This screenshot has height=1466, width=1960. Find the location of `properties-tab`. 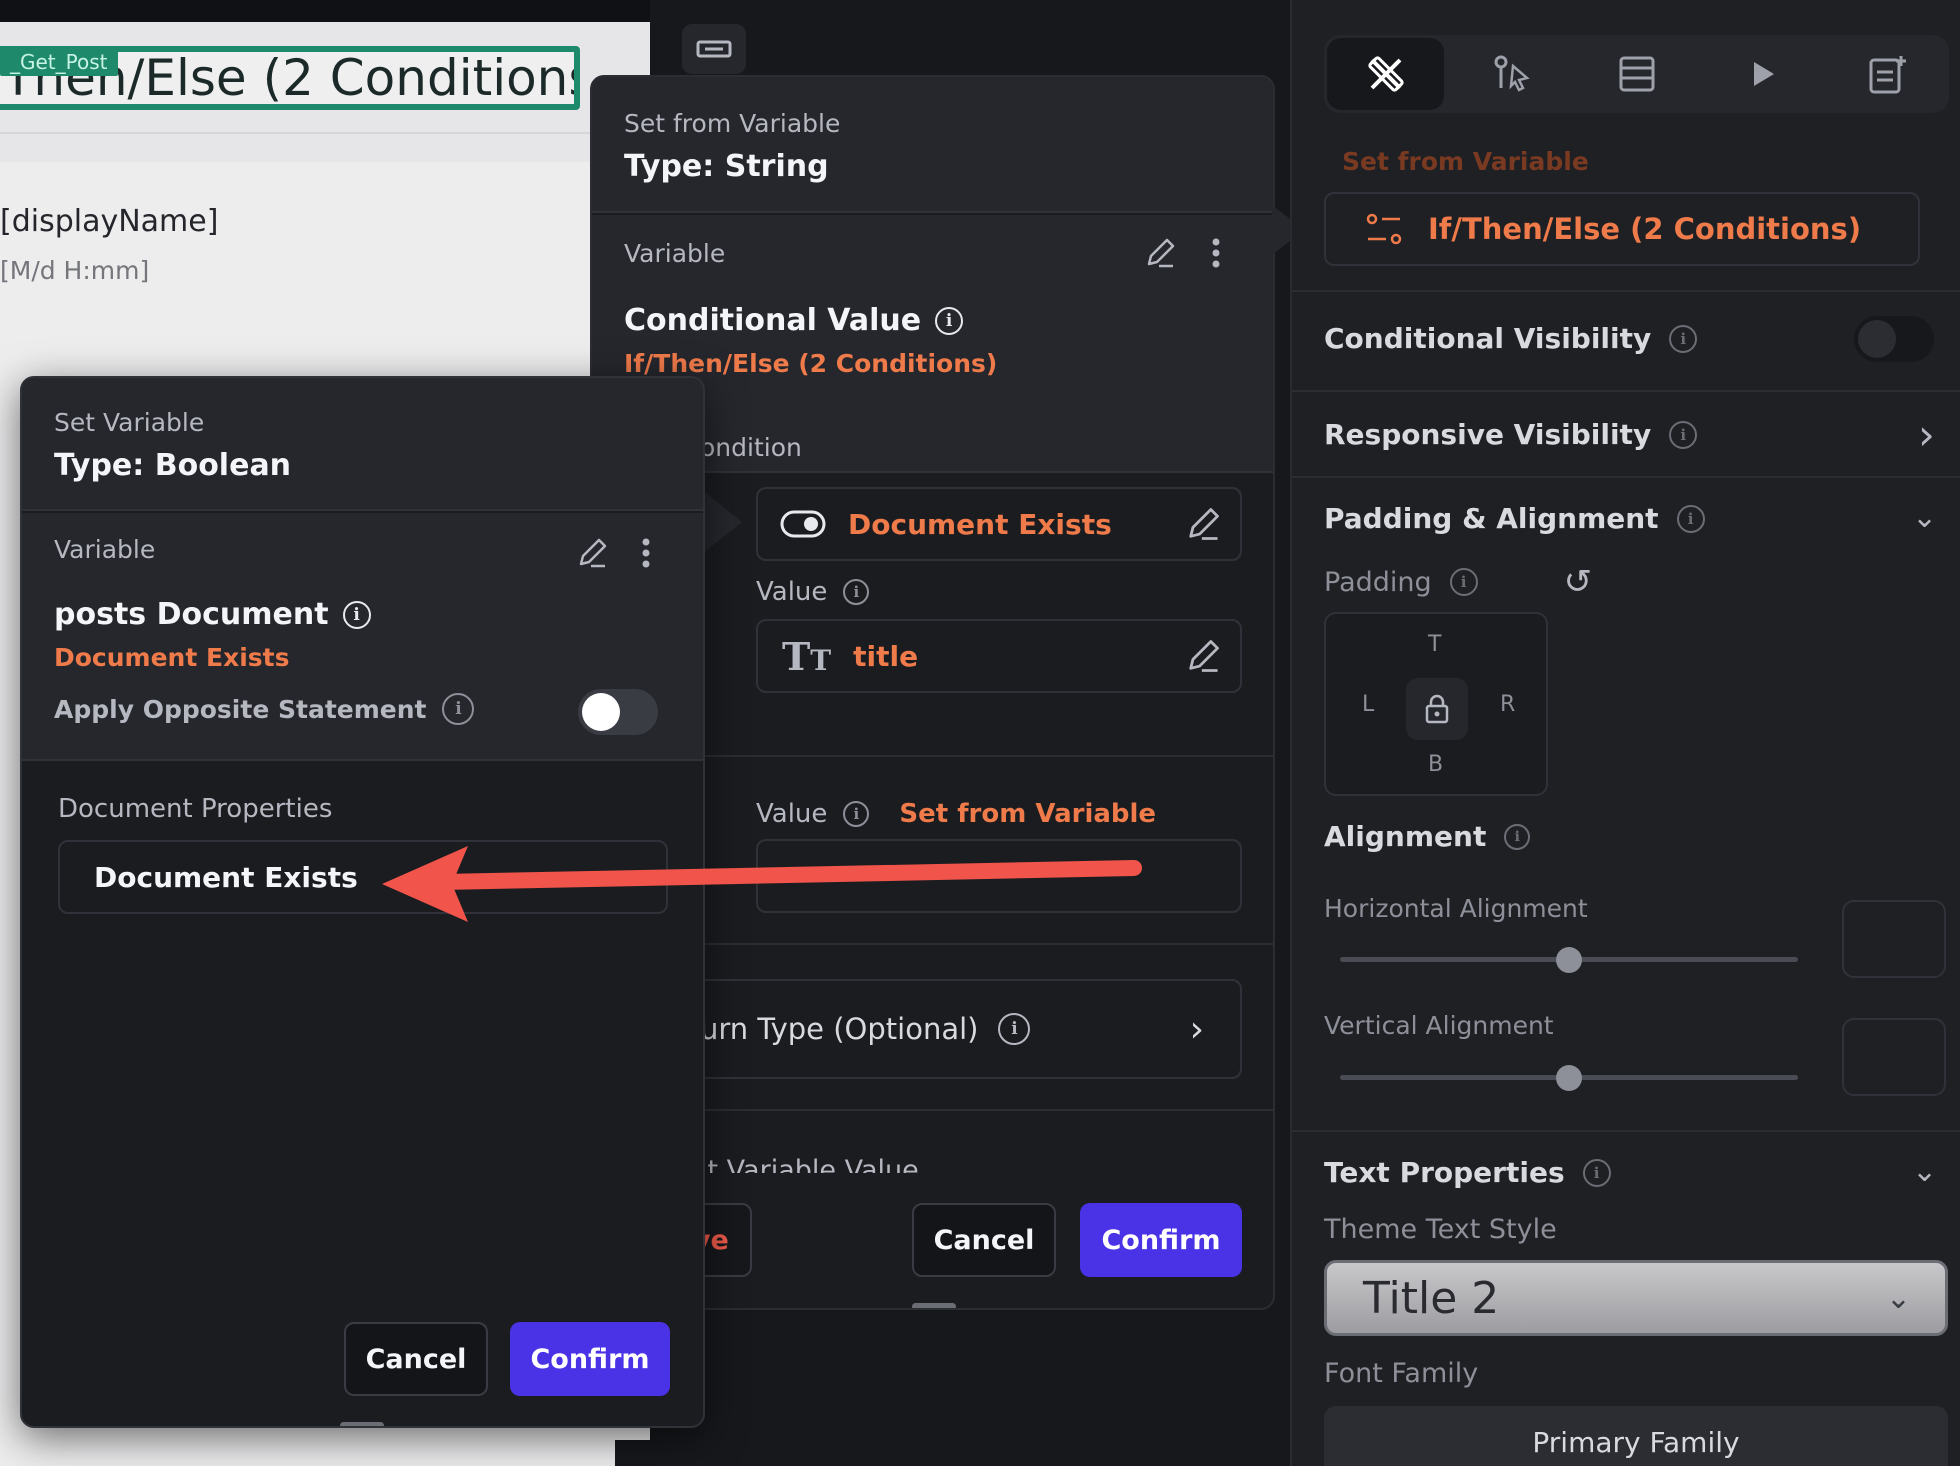

properties-tab is located at coordinates (1386, 74).